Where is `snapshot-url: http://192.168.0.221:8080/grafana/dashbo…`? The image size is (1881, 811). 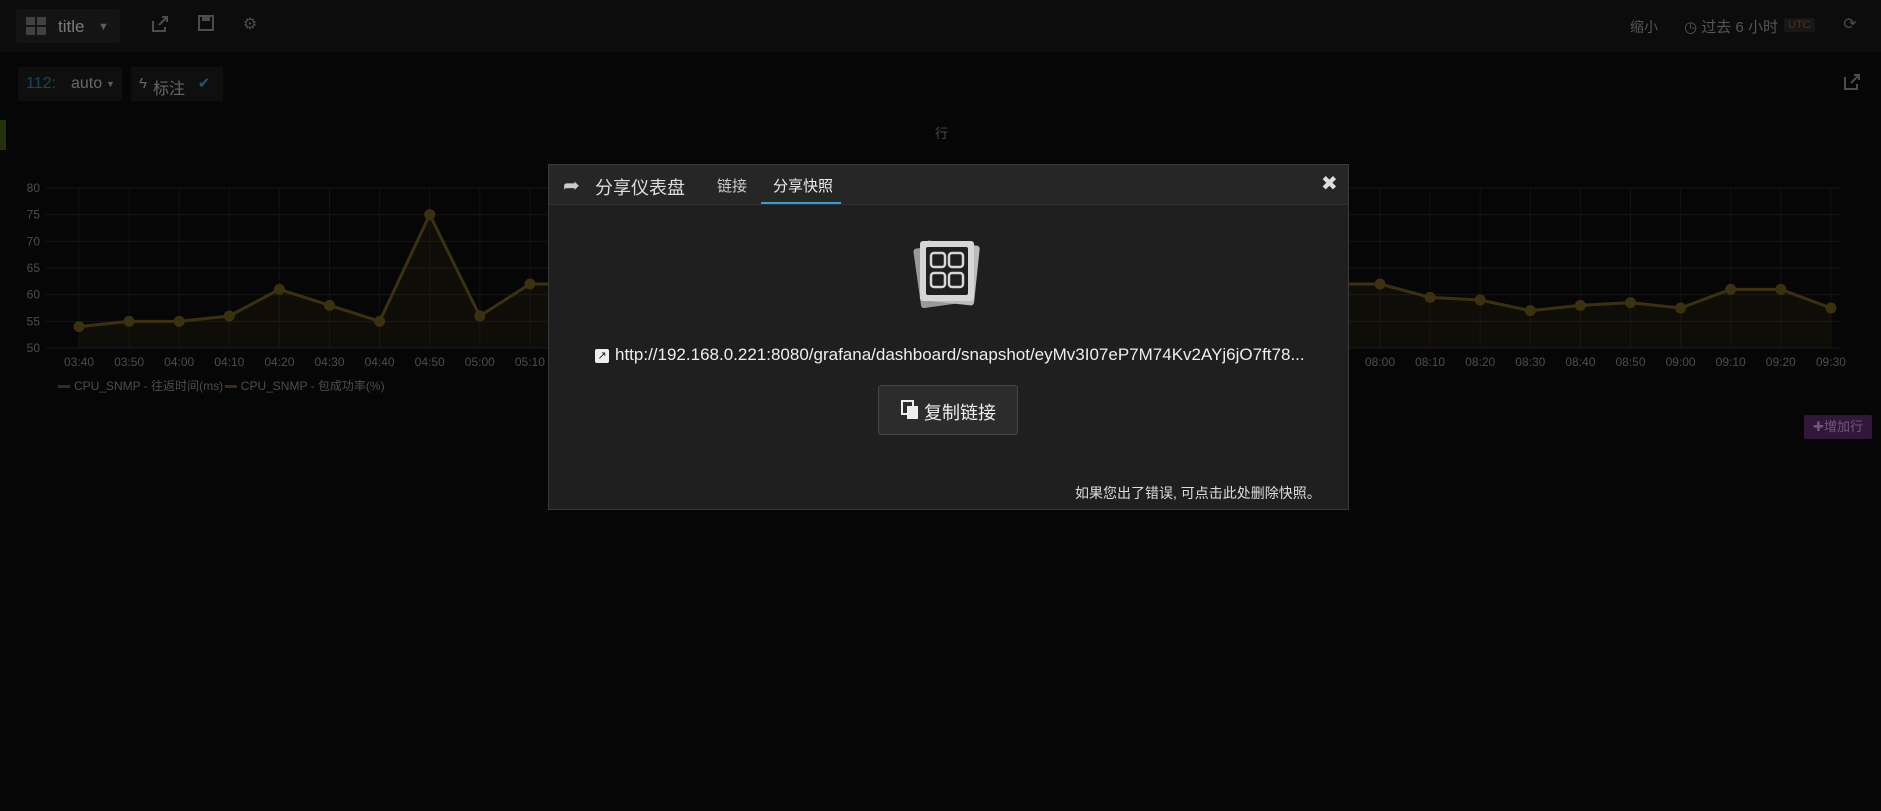
snapshot-url: http://192.168.0.221:8080/grafana/dashbo… is located at coordinates (960, 354).